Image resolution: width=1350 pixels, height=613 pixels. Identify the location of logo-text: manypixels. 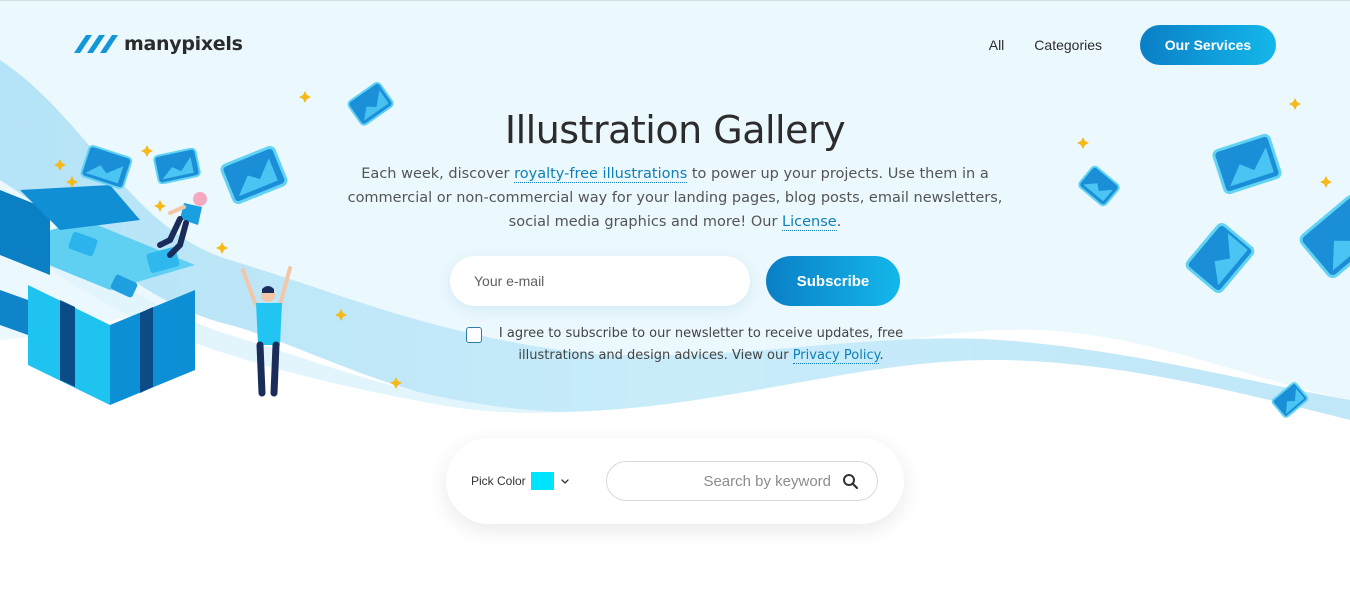
(183, 44).